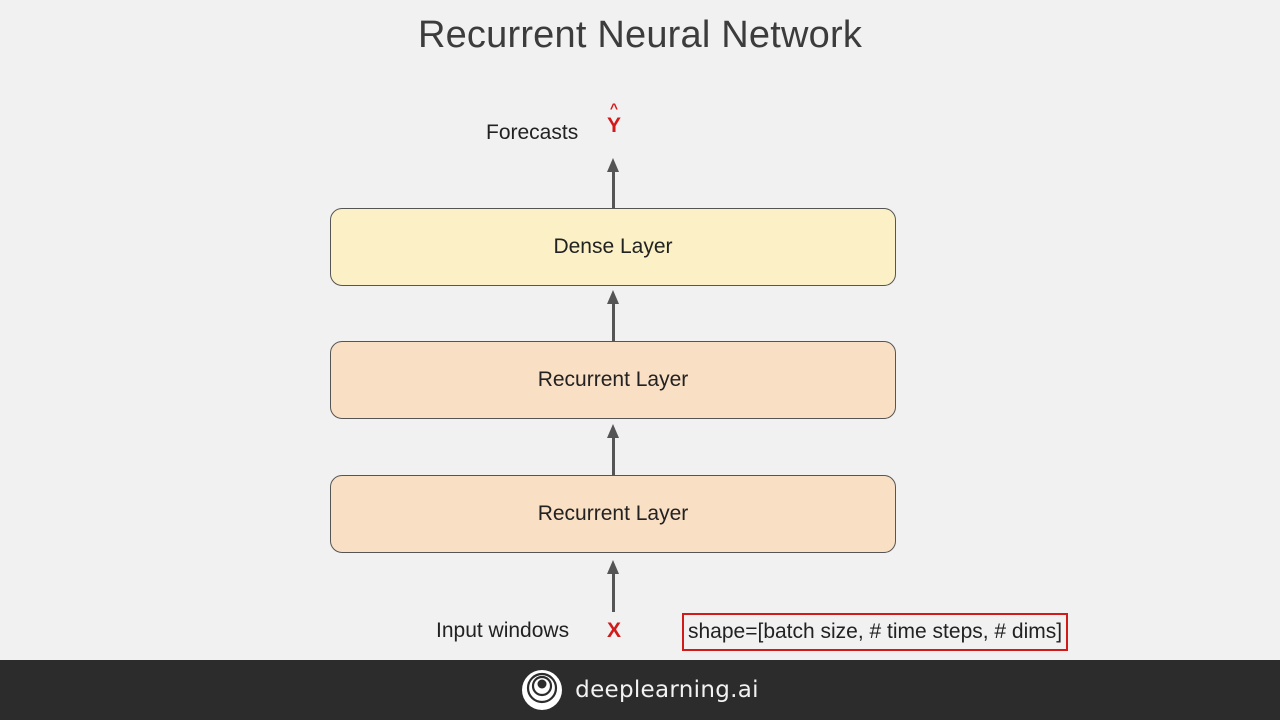  What do you see at coordinates (613, 183) in the screenshot?
I see `arrow-dense-to-output` at bounding box center [613, 183].